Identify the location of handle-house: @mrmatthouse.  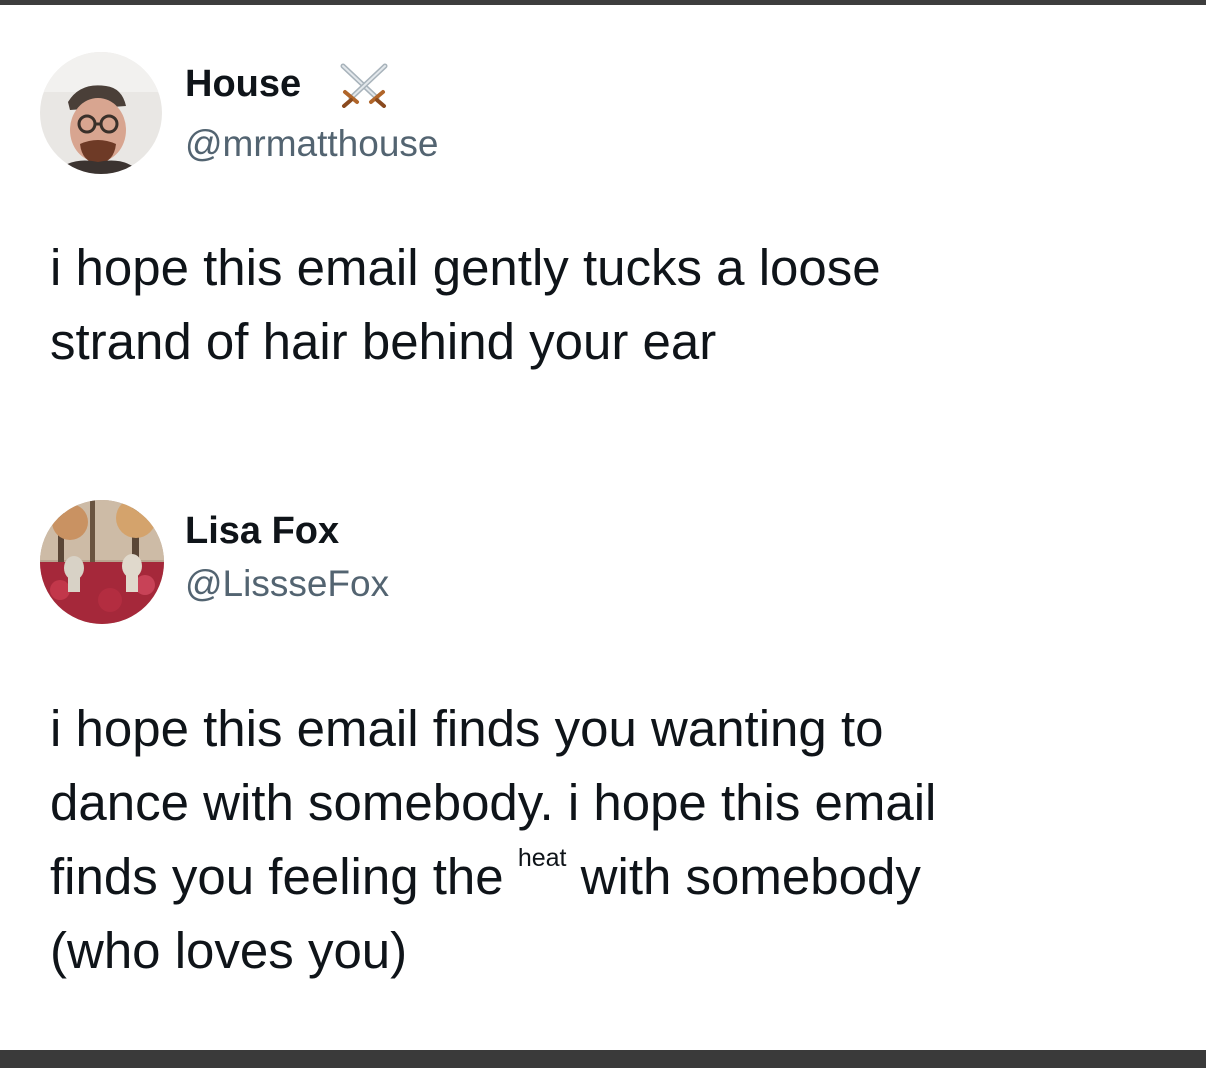
(311, 144).